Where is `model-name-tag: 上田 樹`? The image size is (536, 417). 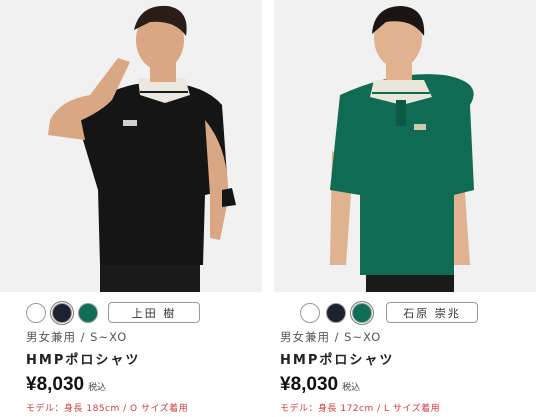
model-name-tag: 上田 樹 is located at coordinates (154, 312).